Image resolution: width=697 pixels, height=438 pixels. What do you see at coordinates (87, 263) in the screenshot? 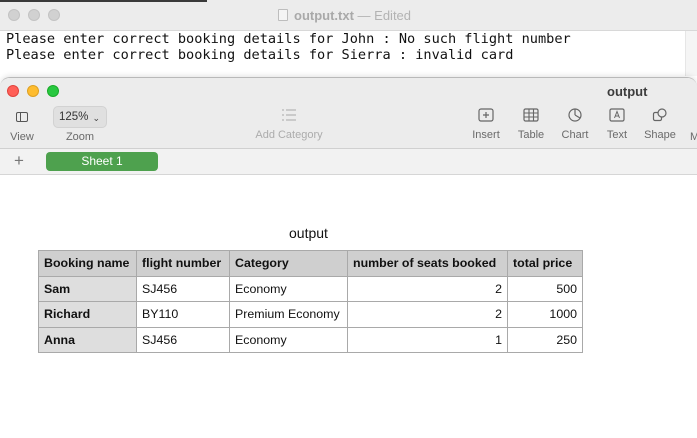
I see `column-header: Booking name` at bounding box center [87, 263].